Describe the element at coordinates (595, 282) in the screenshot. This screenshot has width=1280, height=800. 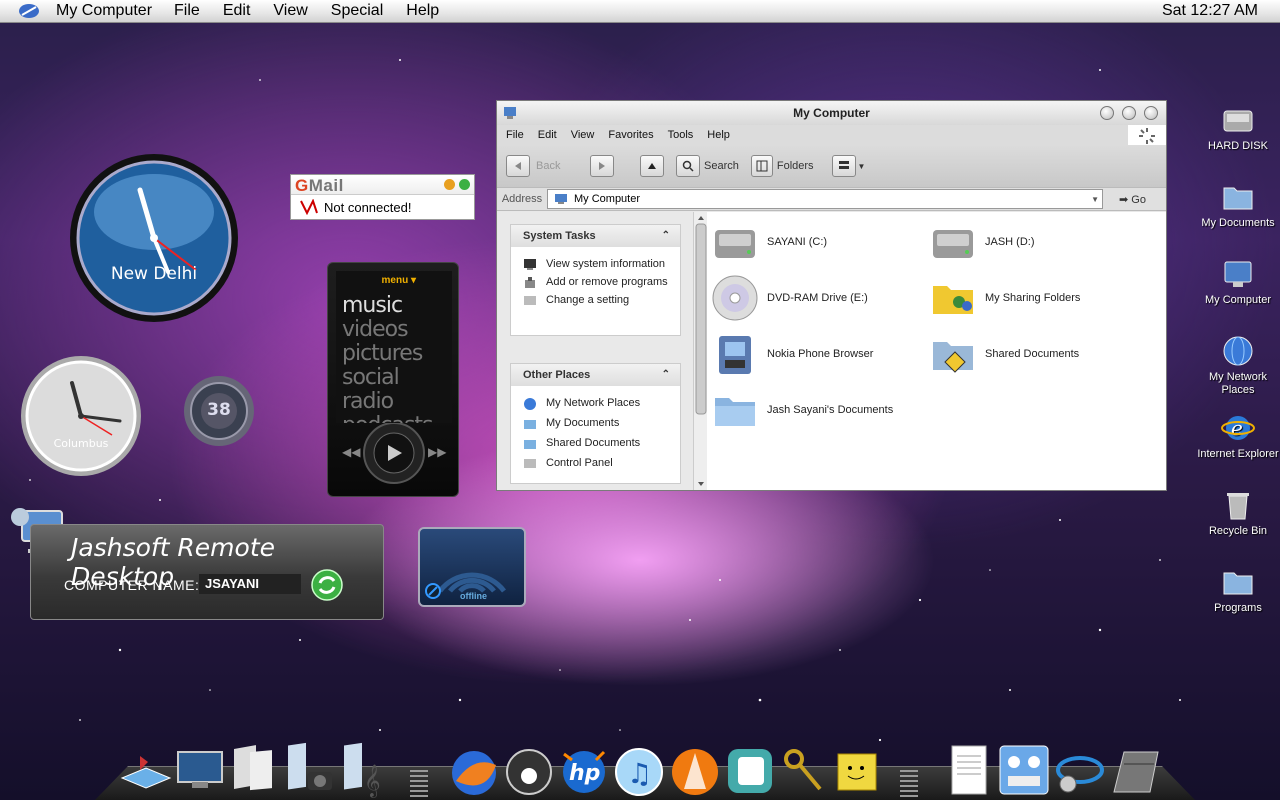
I see `task-add-remove-programs: Add or remove programs` at that location.